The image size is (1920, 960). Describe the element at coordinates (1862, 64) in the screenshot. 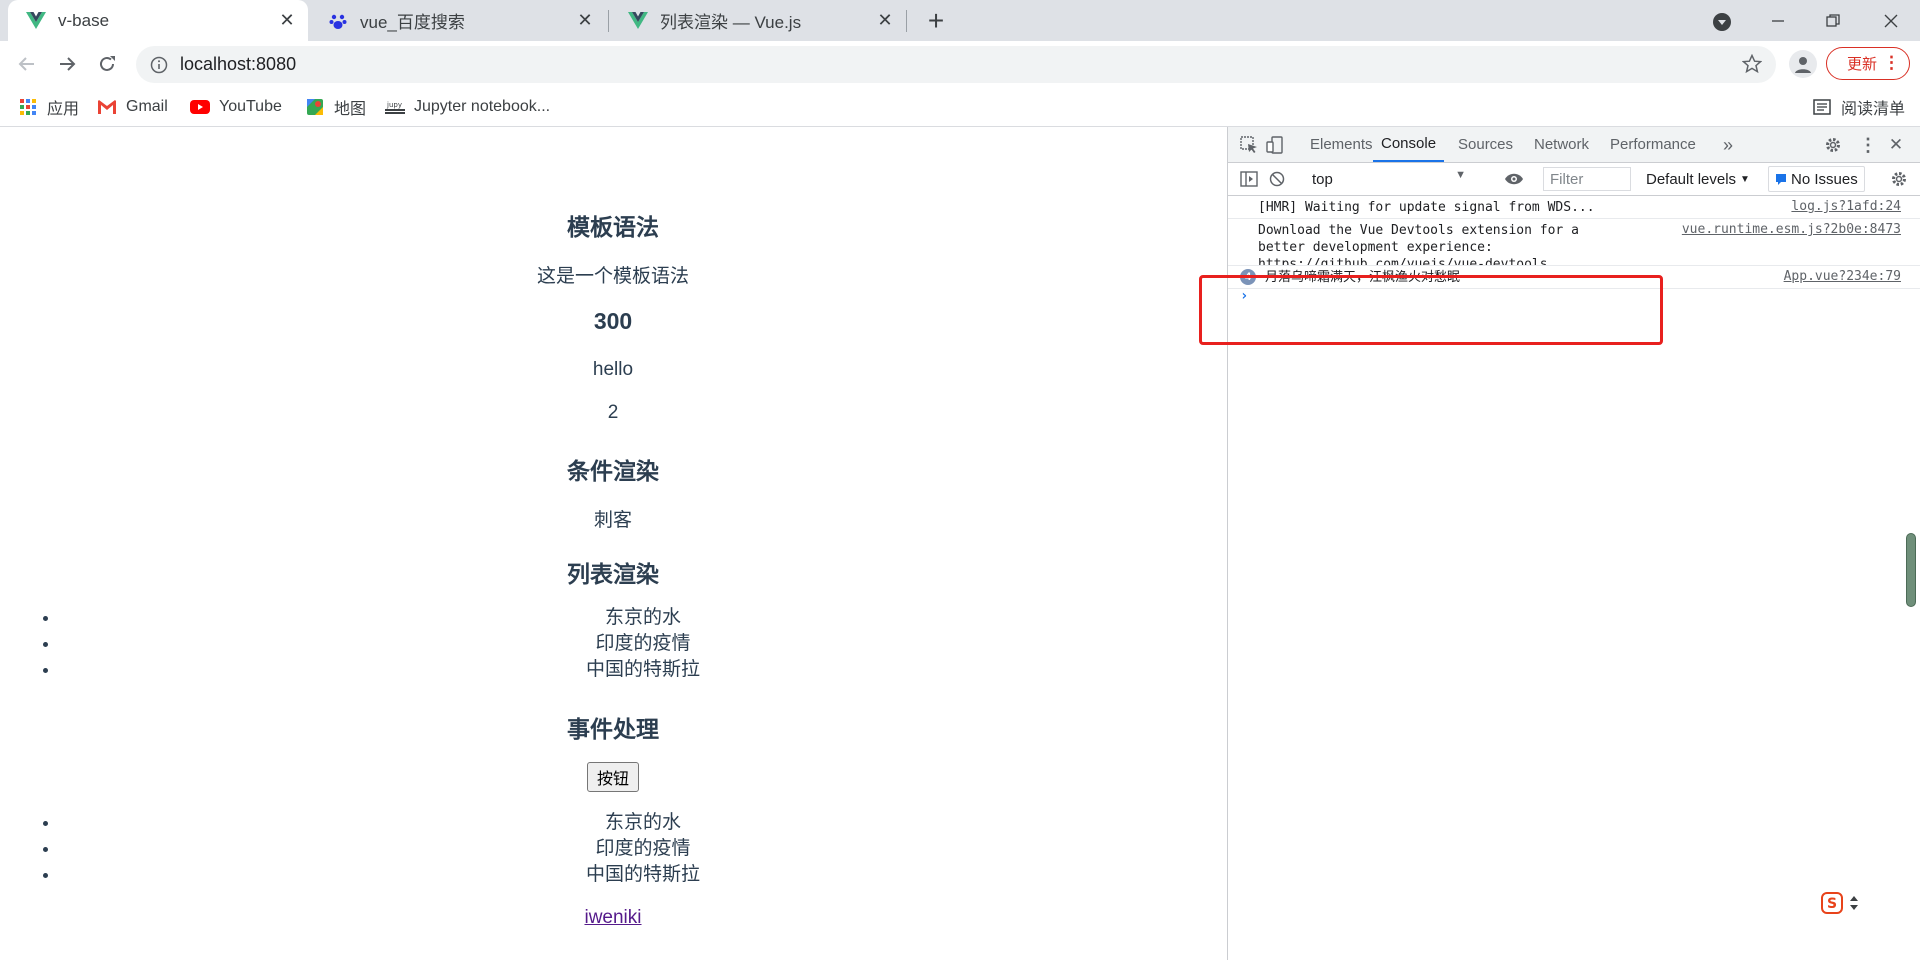

I see `update-label: 更新` at that location.